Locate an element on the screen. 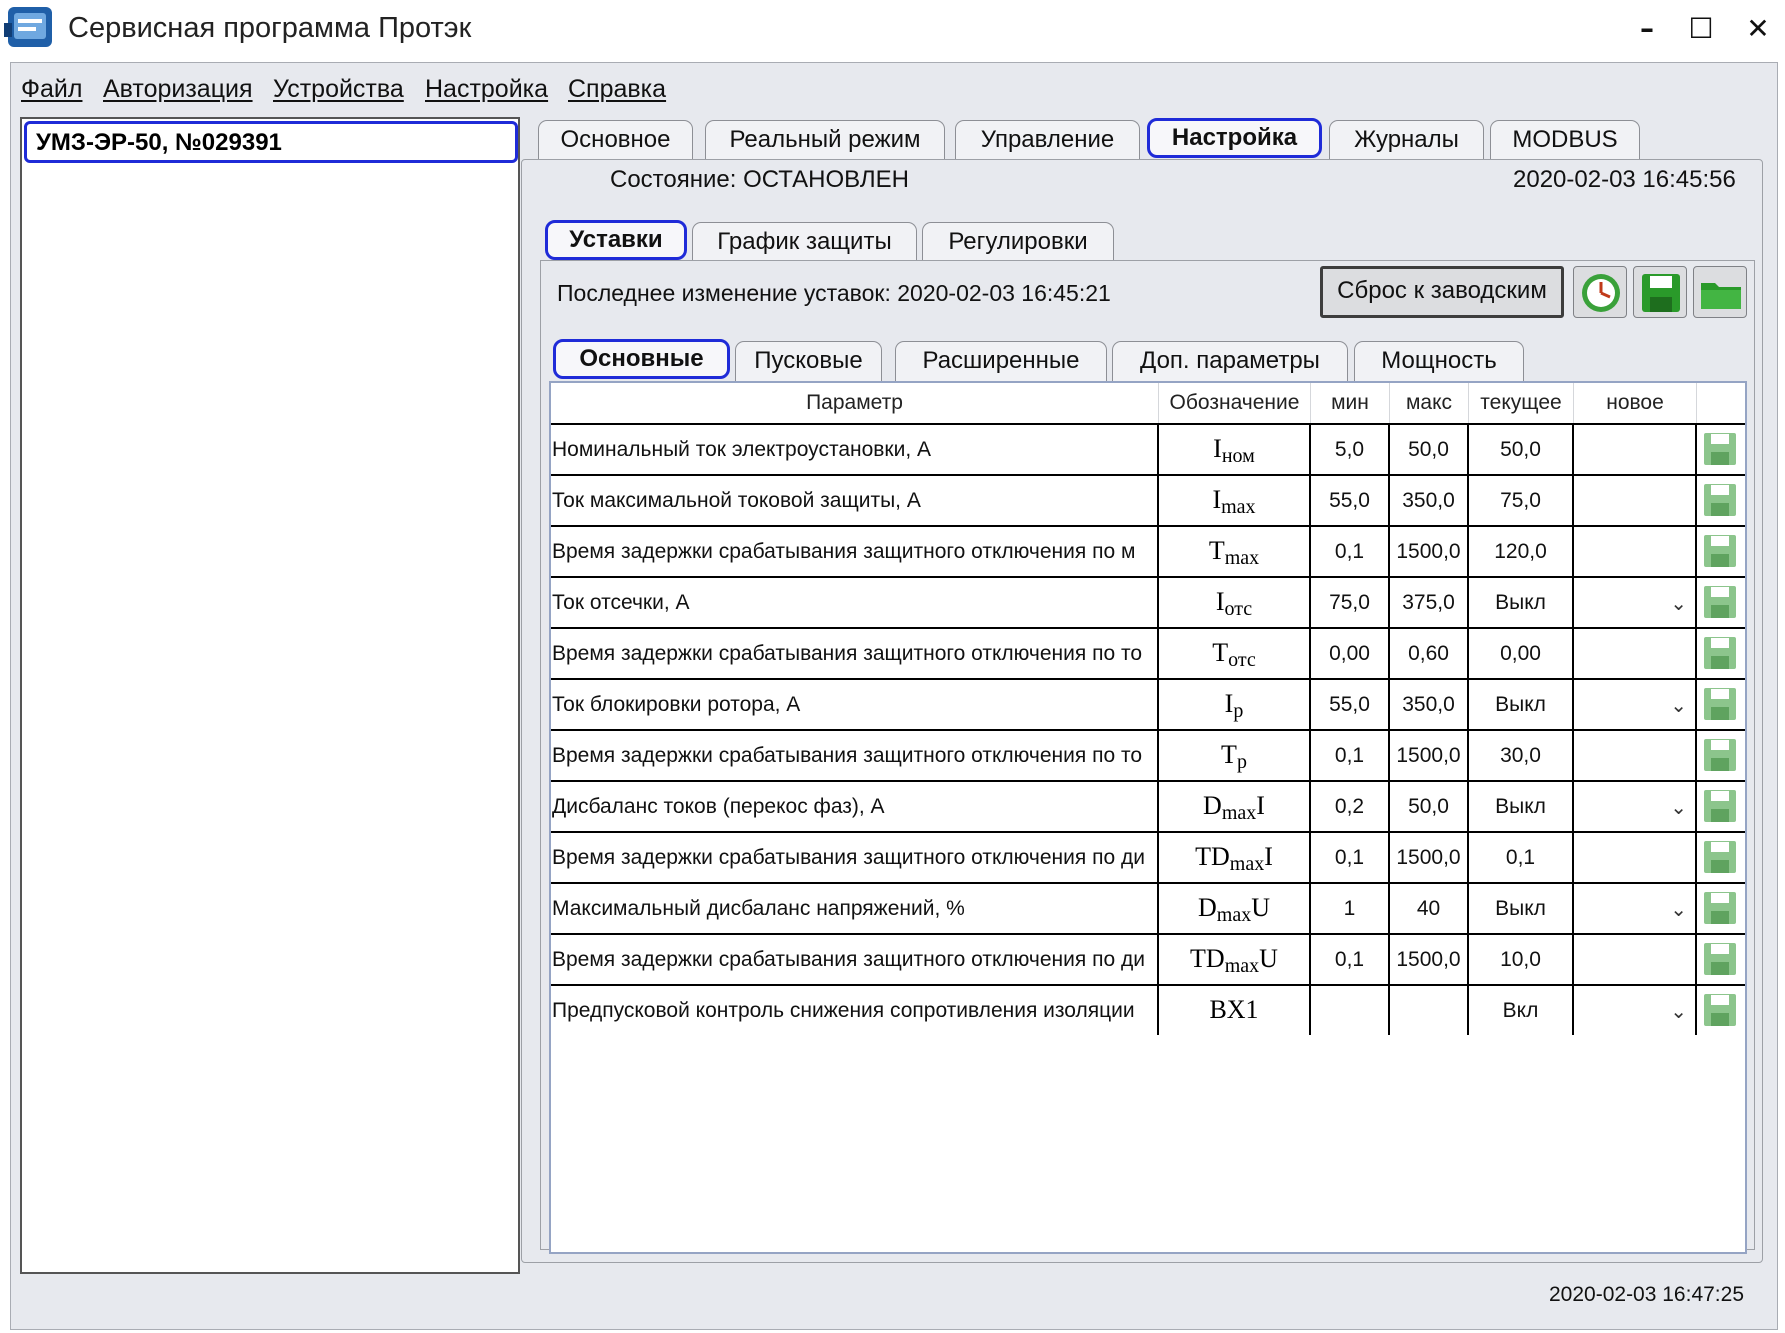 This screenshot has height=1333, width=1785. min-value: 0,1 is located at coordinates (1350, 755).